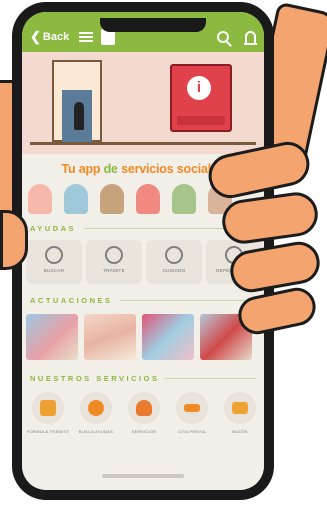 The width and height of the screenshot is (327, 505). What do you see at coordinates (56, 37) in the screenshot?
I see `back-label: Back` at bounding box center [56, 37].